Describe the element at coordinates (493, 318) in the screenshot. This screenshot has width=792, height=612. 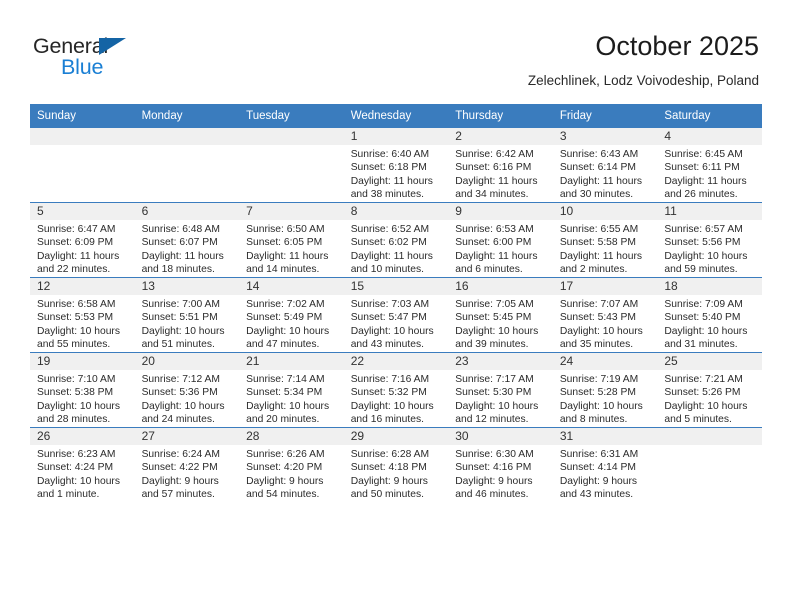
I see `day-detail-sunset: Sunset: 5:45 PM` at that location.